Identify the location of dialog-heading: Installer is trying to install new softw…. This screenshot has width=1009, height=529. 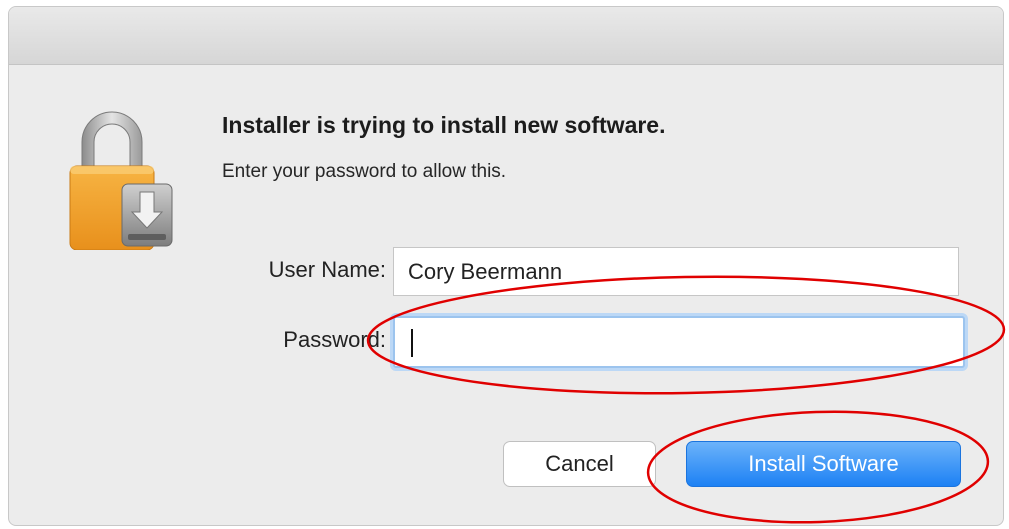
(444, 125).